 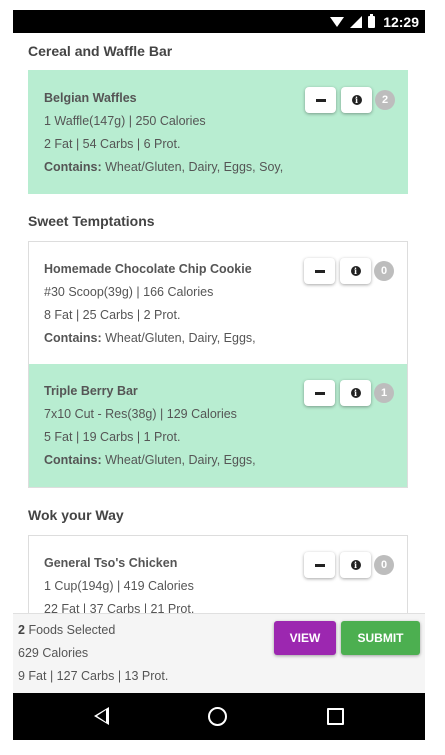 What do you see at coordinates (53, 653) in the screenshot?
I see `total-calories: 629 Calories` at bounding box center [53, 653].